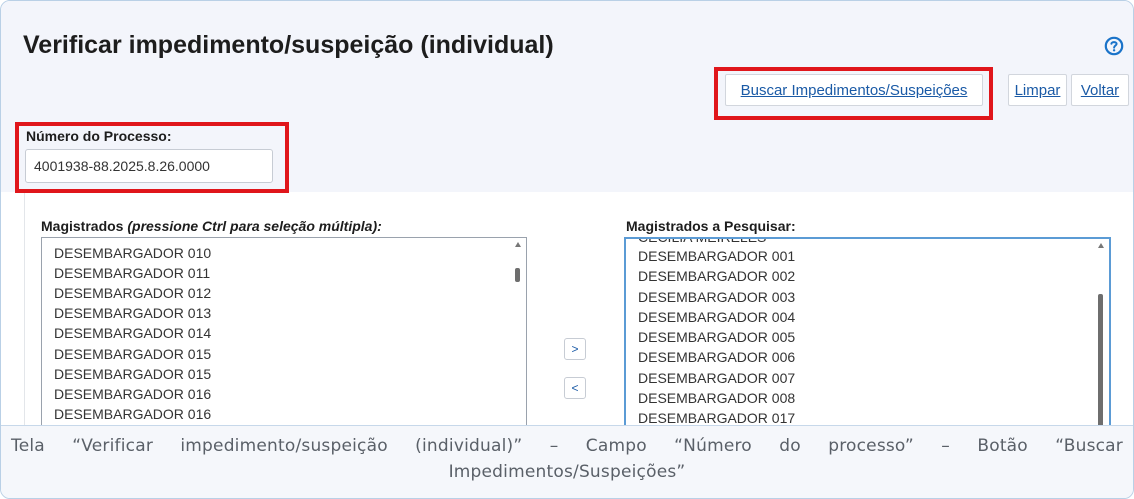 This screenshot has height=499, width=1134. Describe the element at coordinates (716, 337) in the screenshot. I see `list-item: DESEMBARGADOR 005` at that location.